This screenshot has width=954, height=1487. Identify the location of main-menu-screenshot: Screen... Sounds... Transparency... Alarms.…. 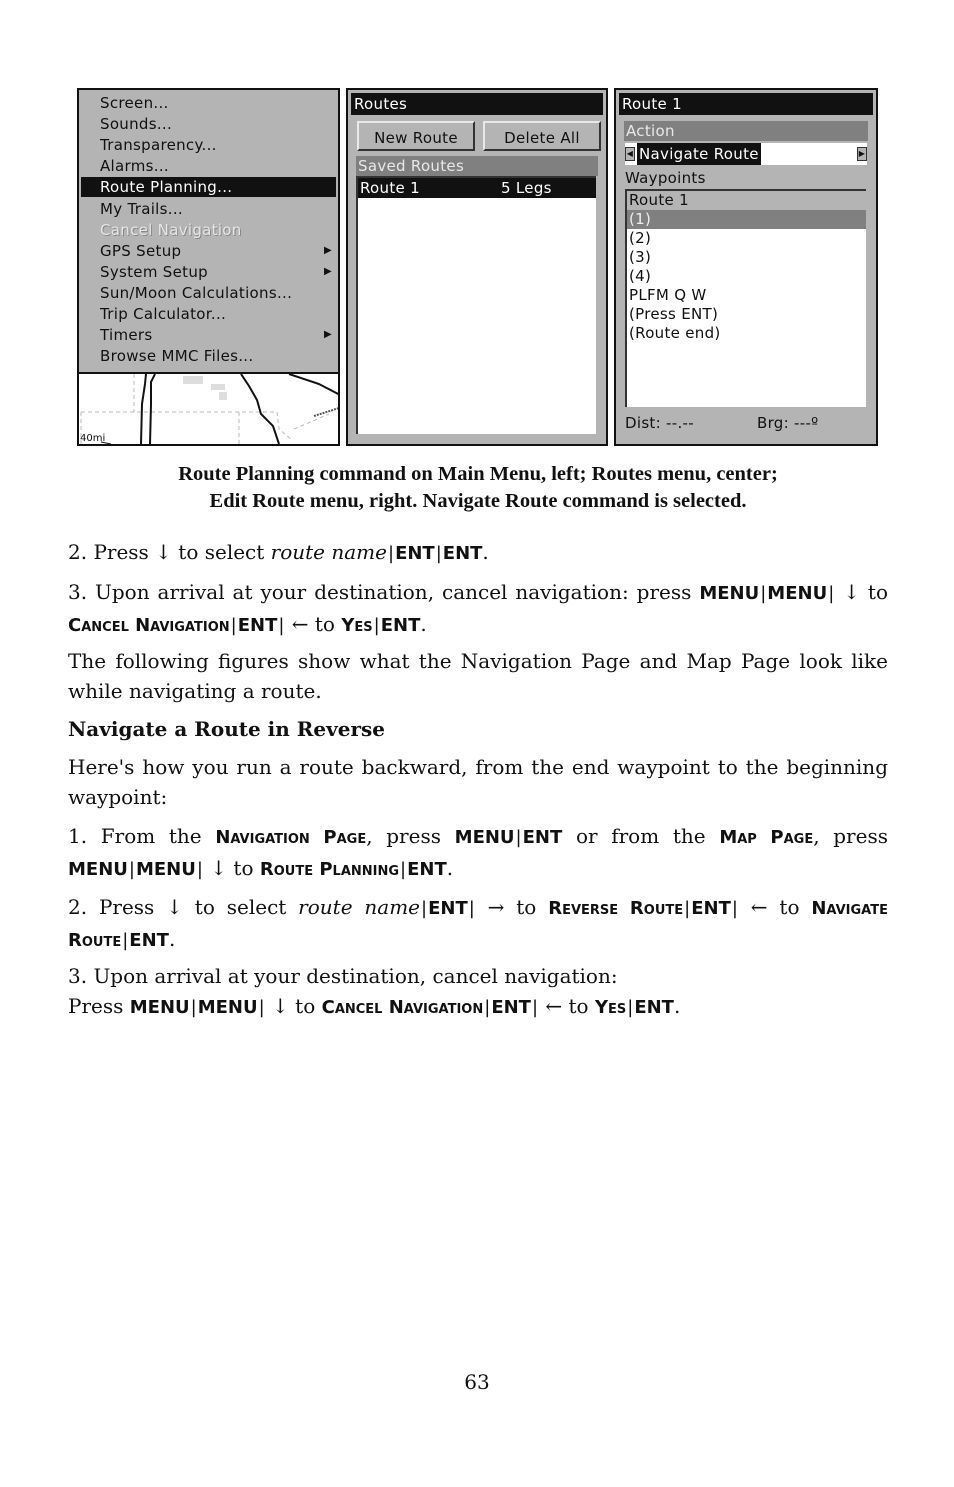
(208, 267).